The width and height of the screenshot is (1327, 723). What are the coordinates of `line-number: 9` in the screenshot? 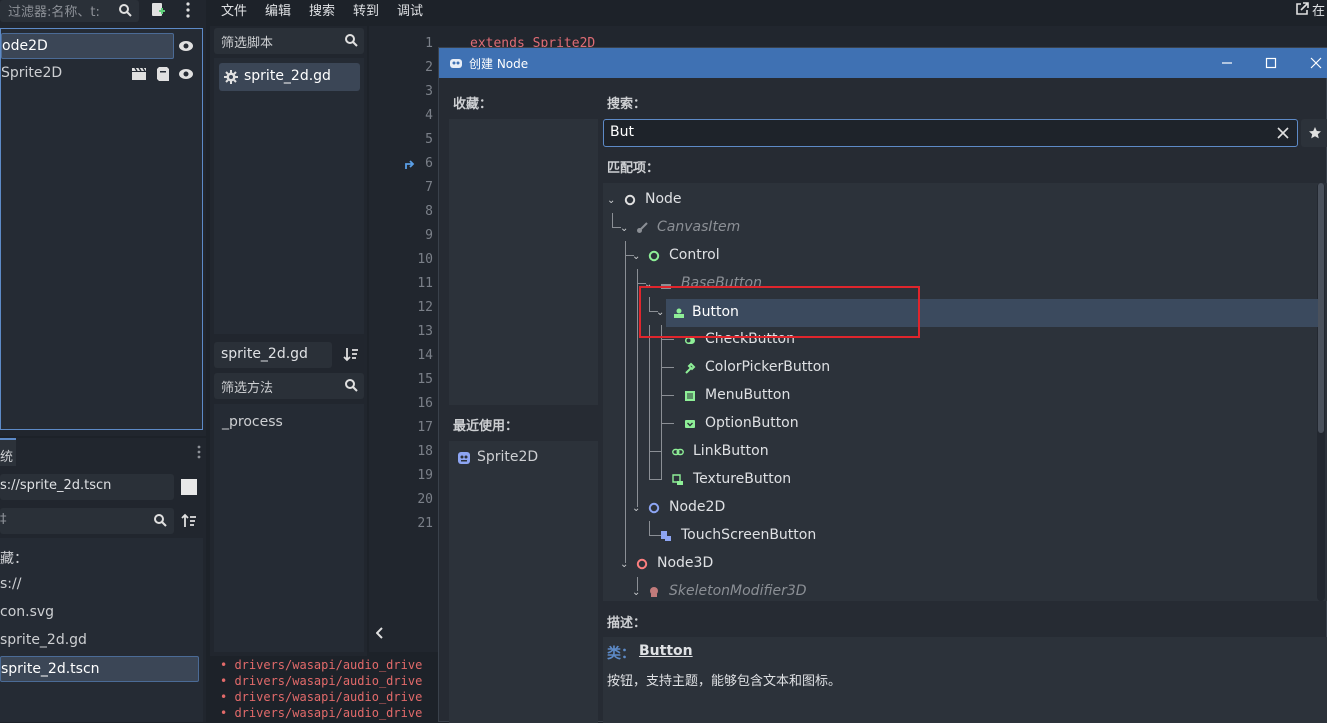 It's located at (429, 235).